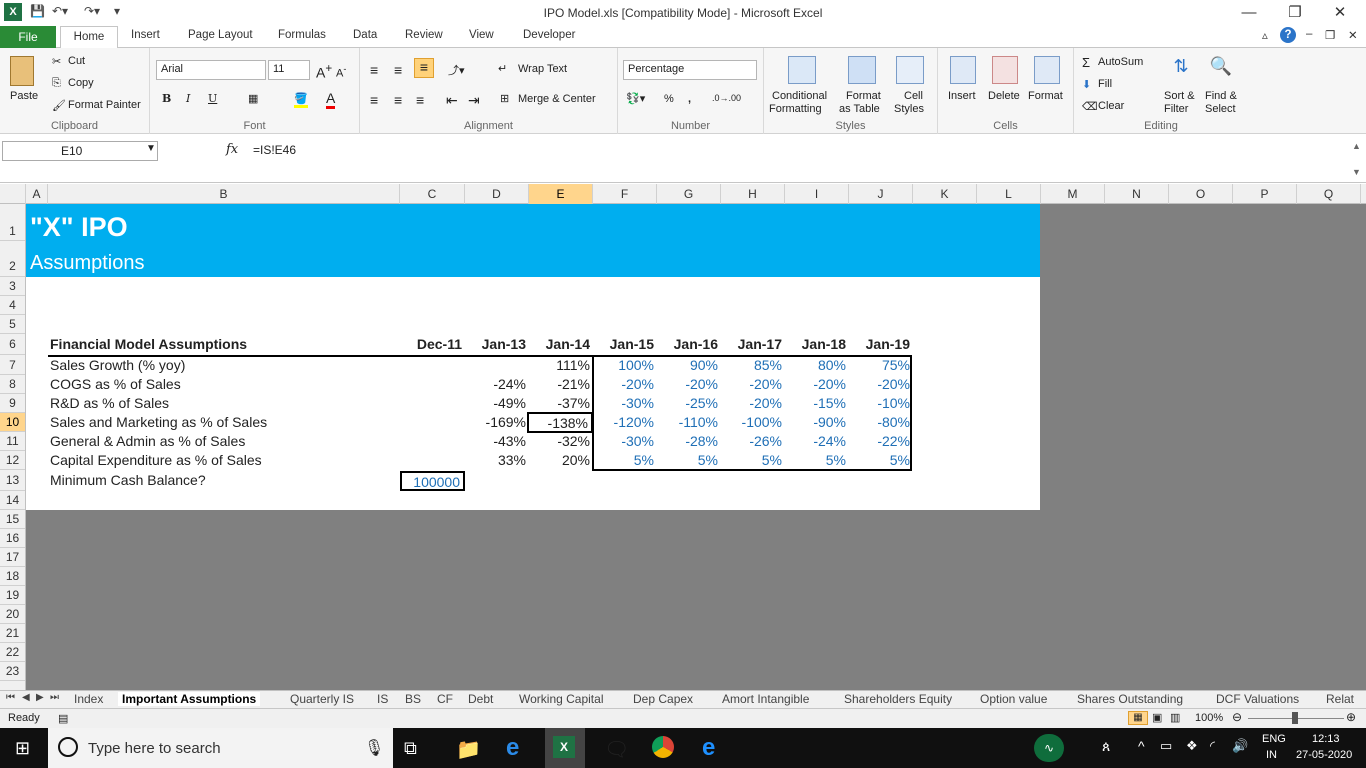 This screenshot has width=1366, height=768. Describe the element at coordinates (879, 460) in the screenshot. I see `cell-j12: 5%` at that location.